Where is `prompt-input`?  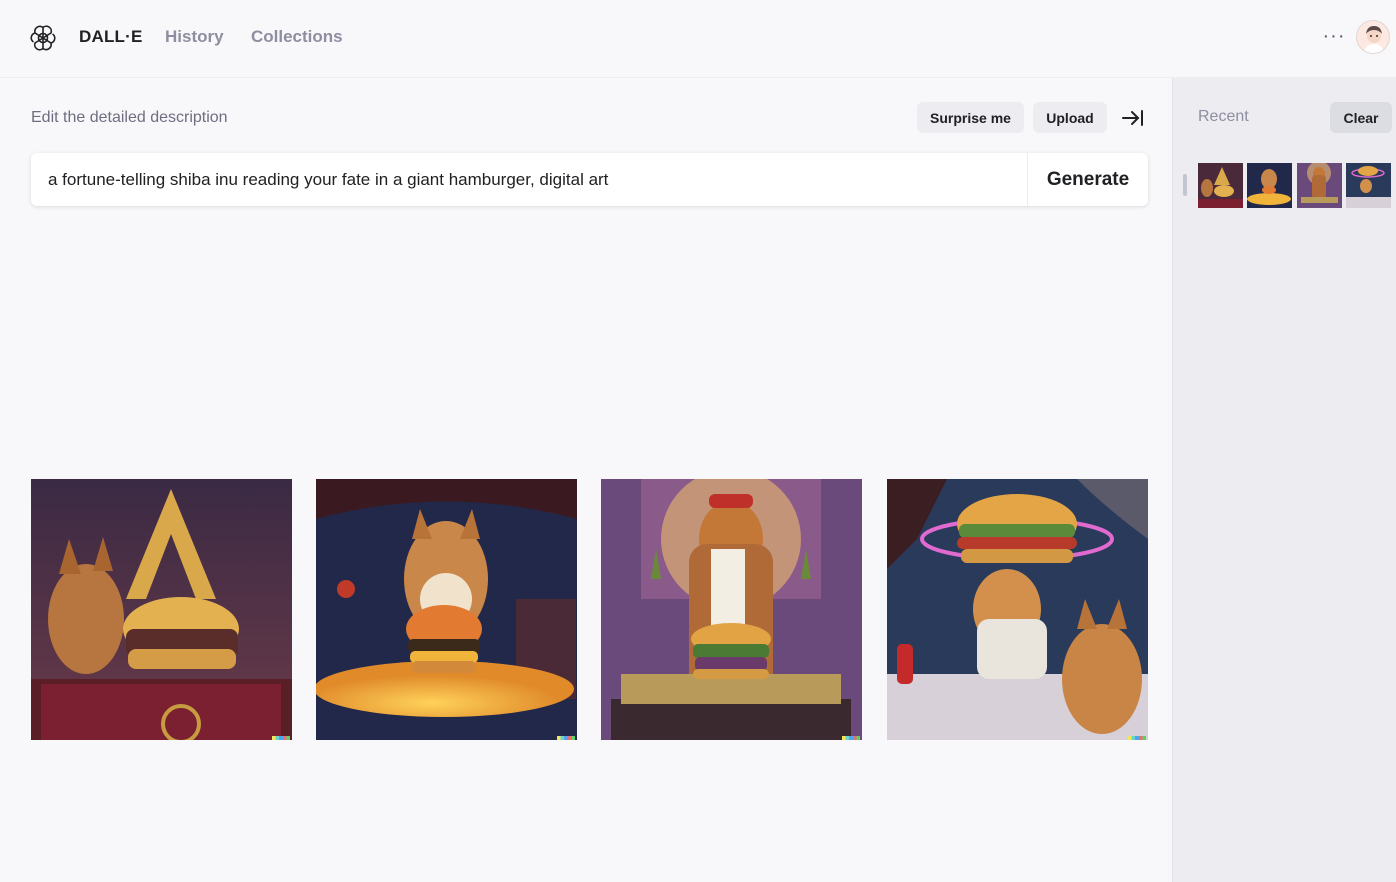
prompt-input is located at coordinates (529, 179).